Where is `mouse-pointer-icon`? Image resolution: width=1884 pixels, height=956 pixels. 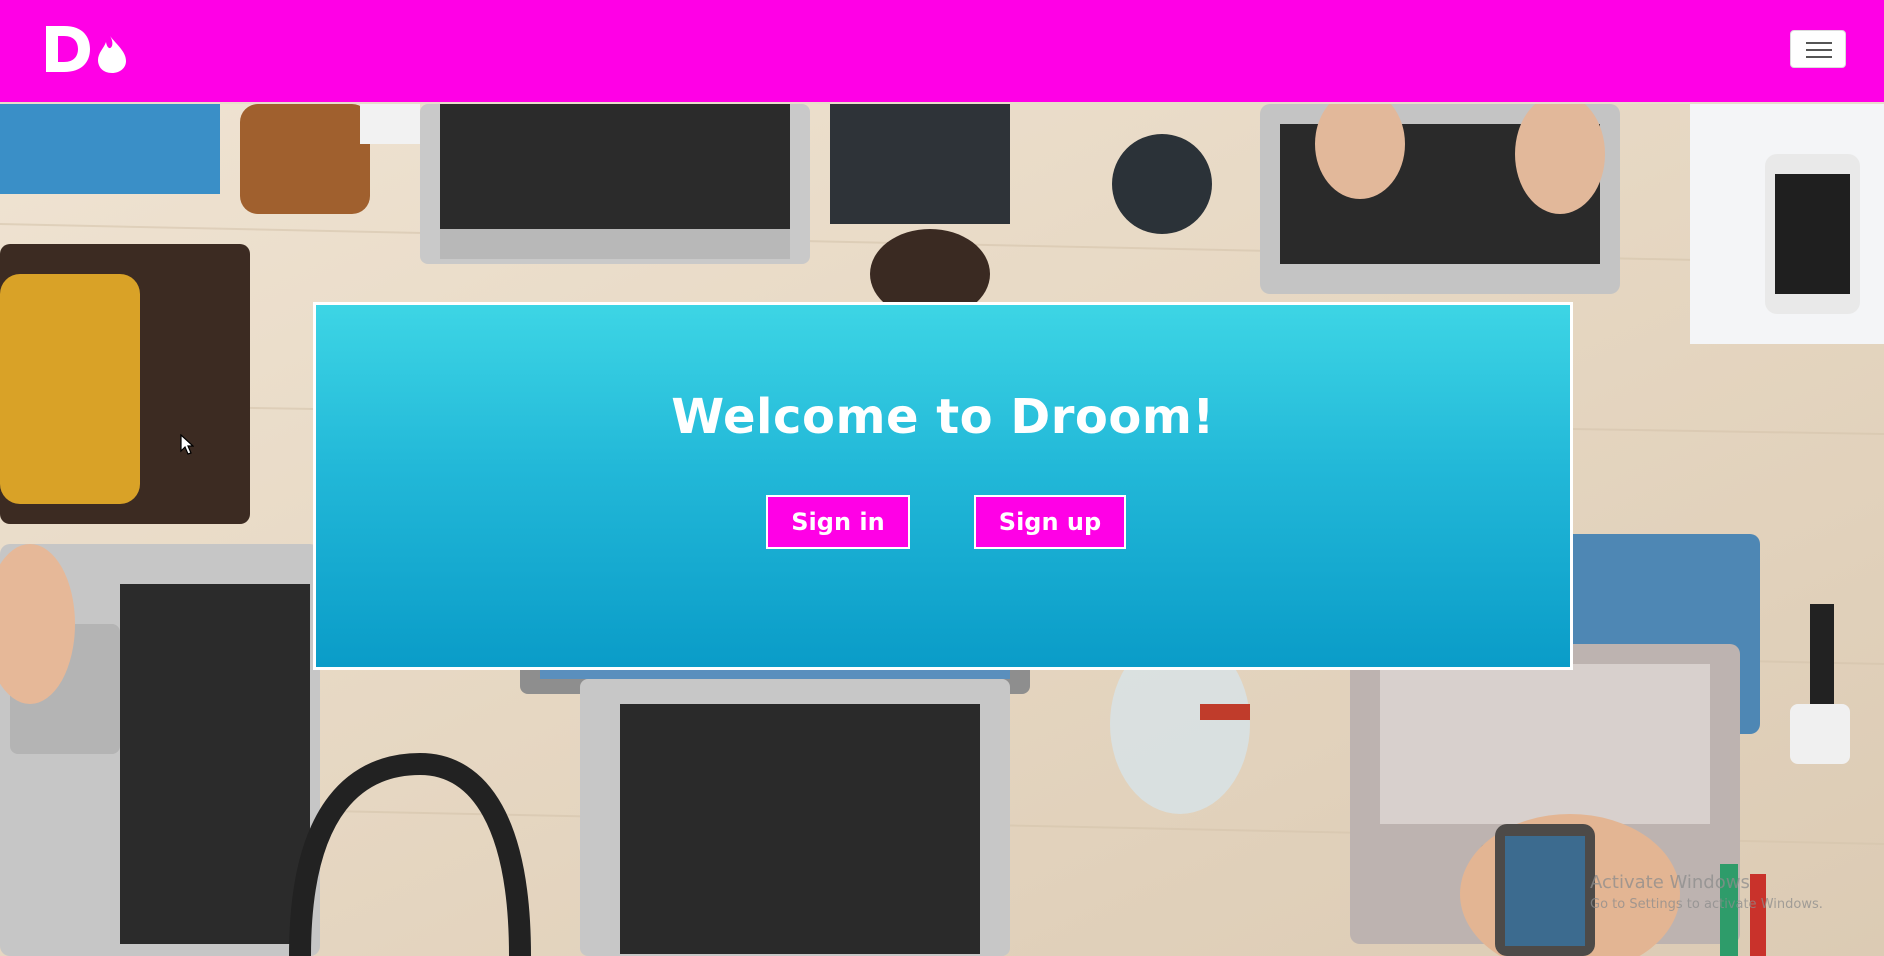 mouse-pointer-icon is located at coordinates (187, 444).